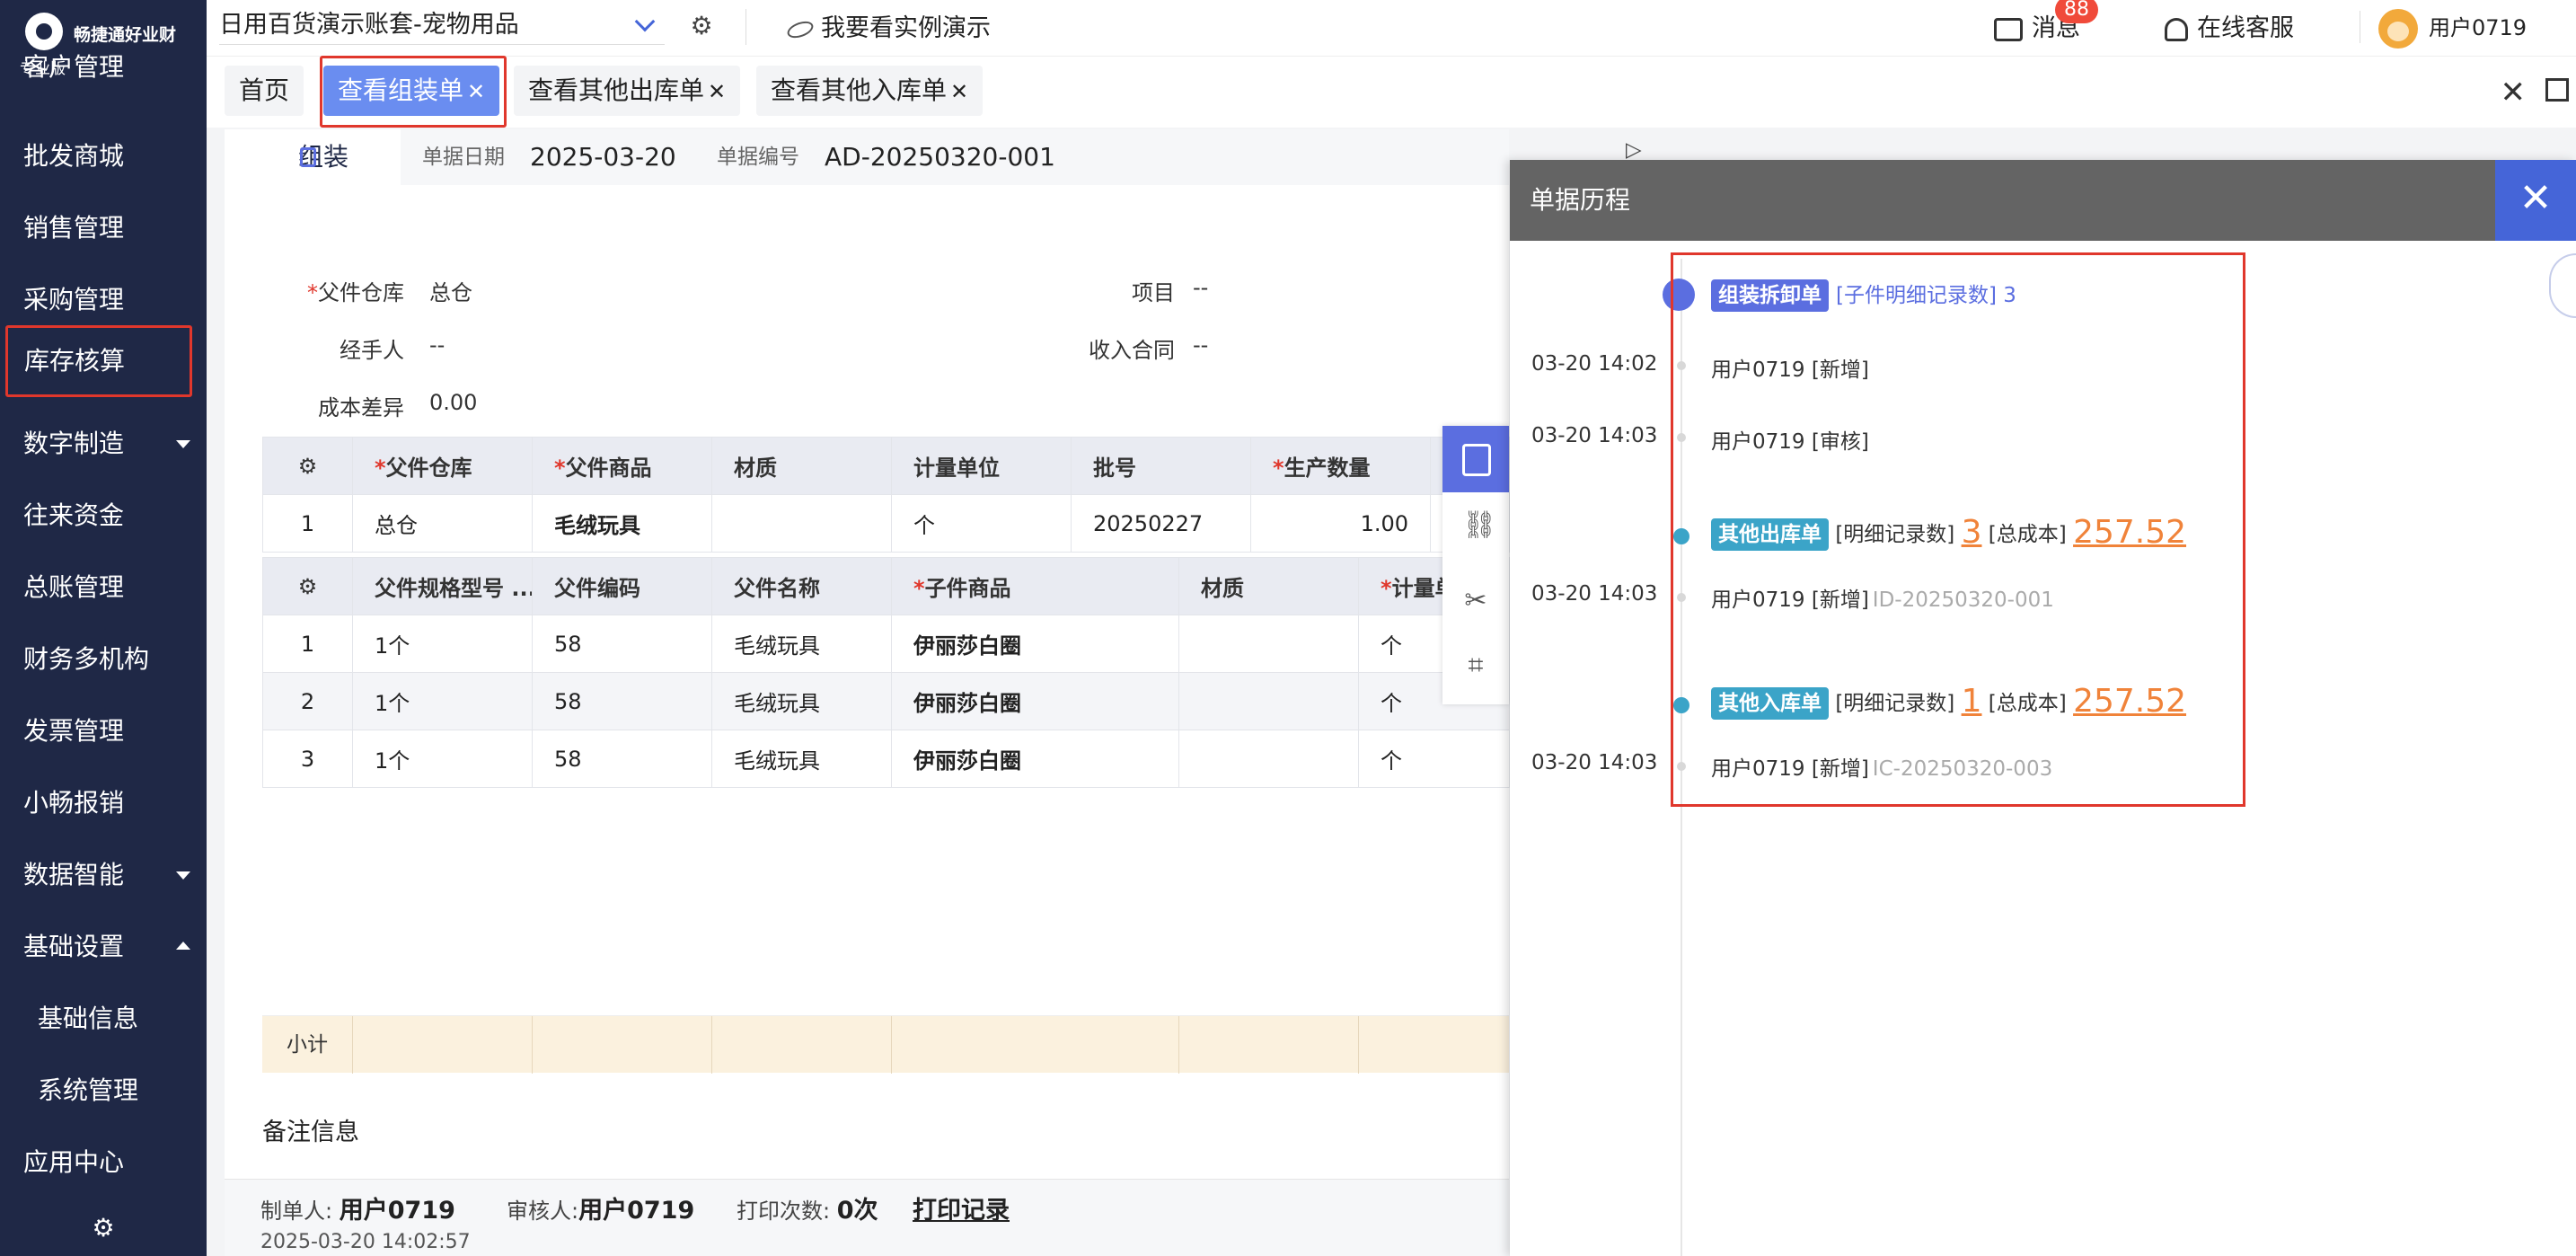  What do you see at coordinates (543, 1211) in the screenshot?
I see `auditor-label: 审核人:` at bounding box center [543, 1211].